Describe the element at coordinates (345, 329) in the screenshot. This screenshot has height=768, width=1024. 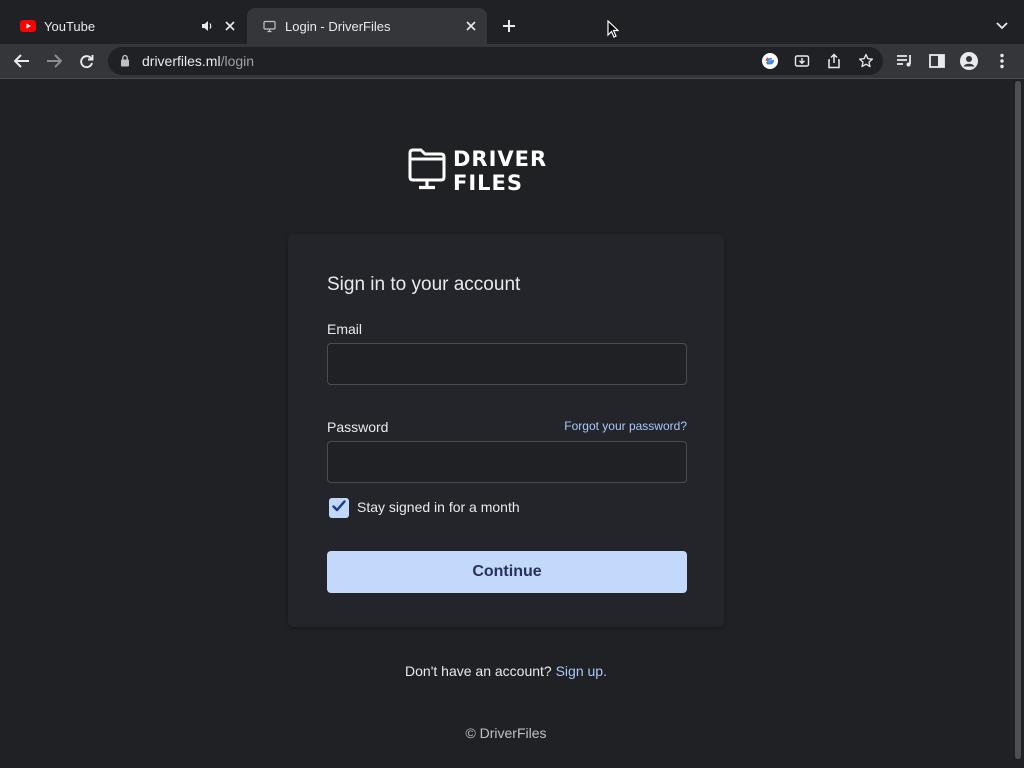
I see `email-label: Email` at that location.